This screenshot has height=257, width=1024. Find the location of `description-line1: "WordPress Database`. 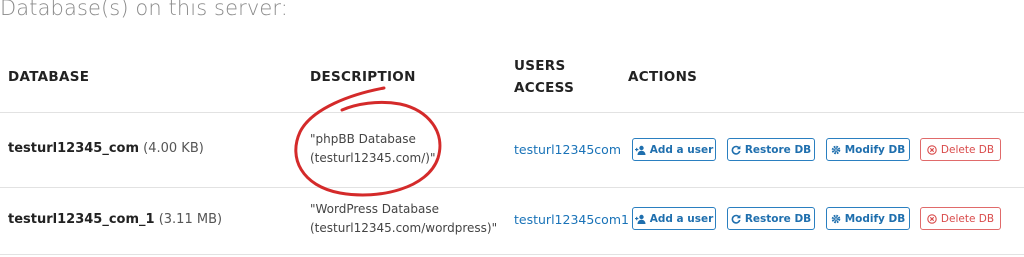

description-line1: "WordPress Database is located at coordinates (375, 209).